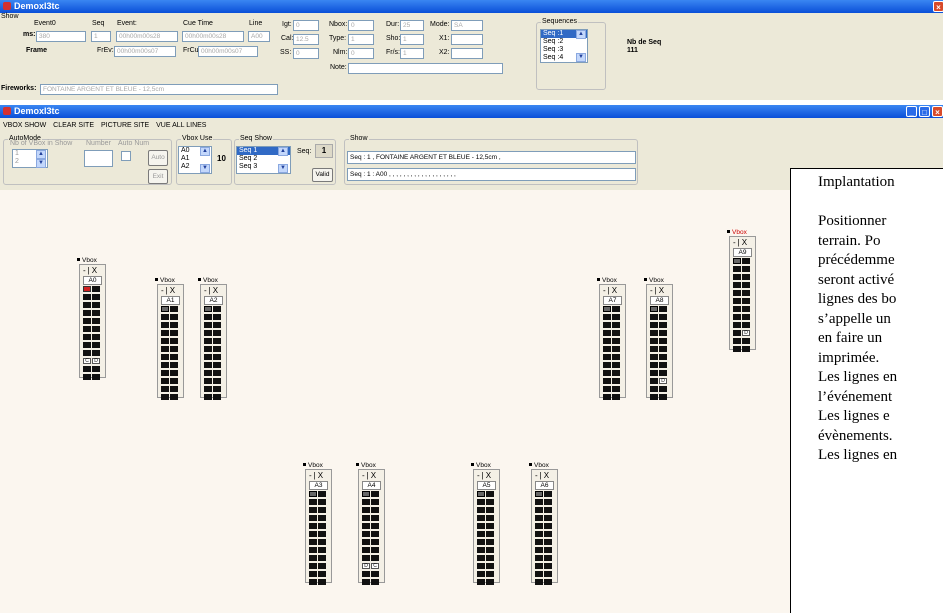  What do you see at coordinates (147, 36) in the screenshot?
I see `event-field: 00h00m00s28` at bounding box center [147, 36].